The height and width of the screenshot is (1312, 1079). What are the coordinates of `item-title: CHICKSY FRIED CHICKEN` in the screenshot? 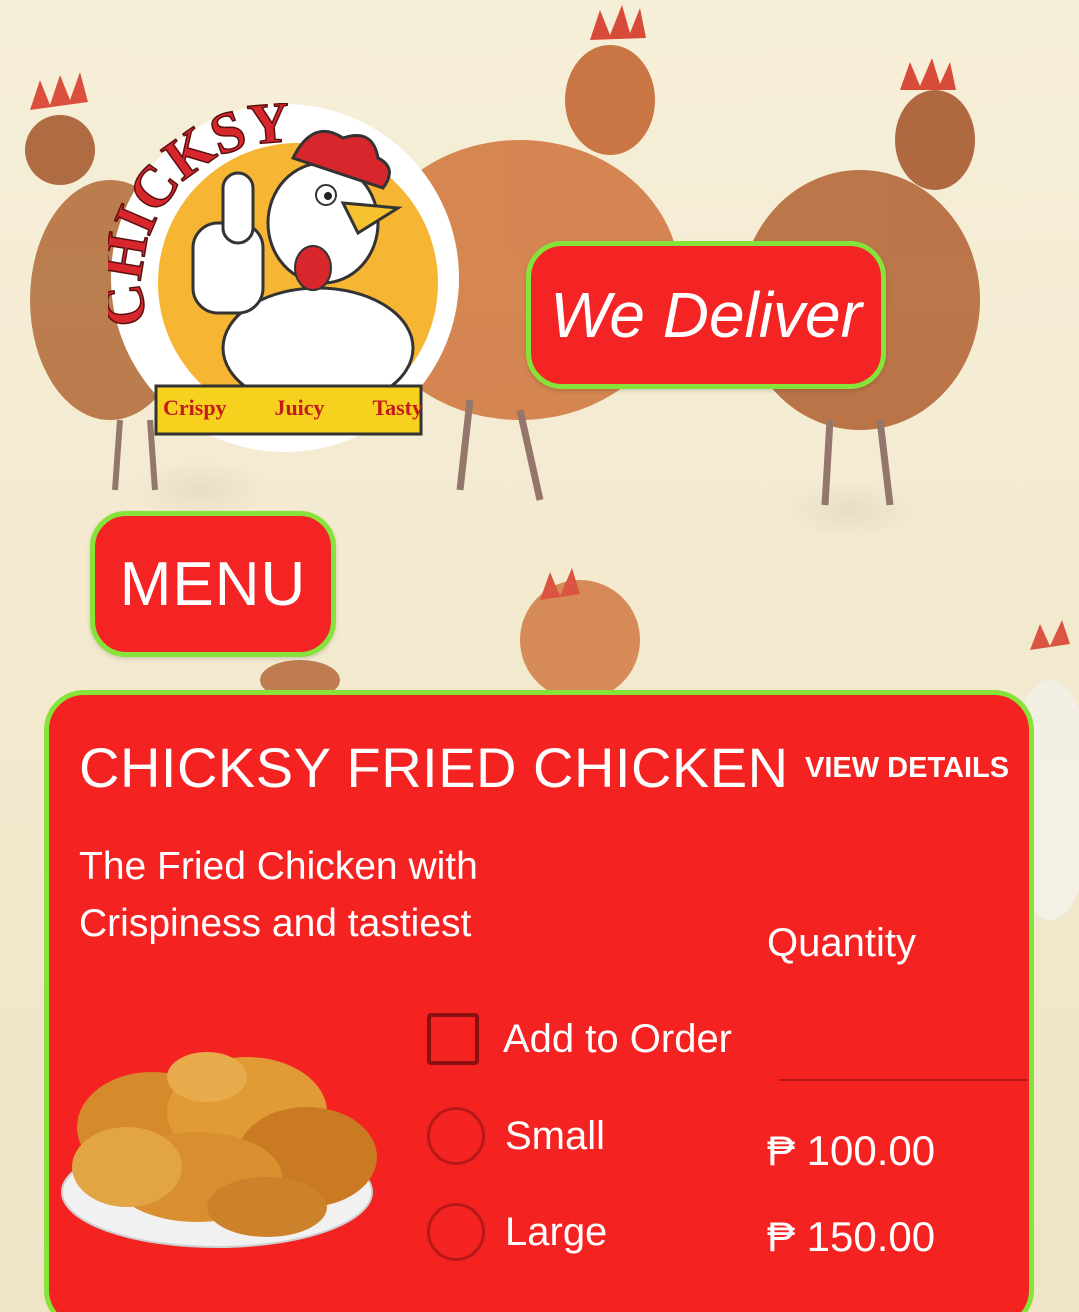 It's located at (434, 767).